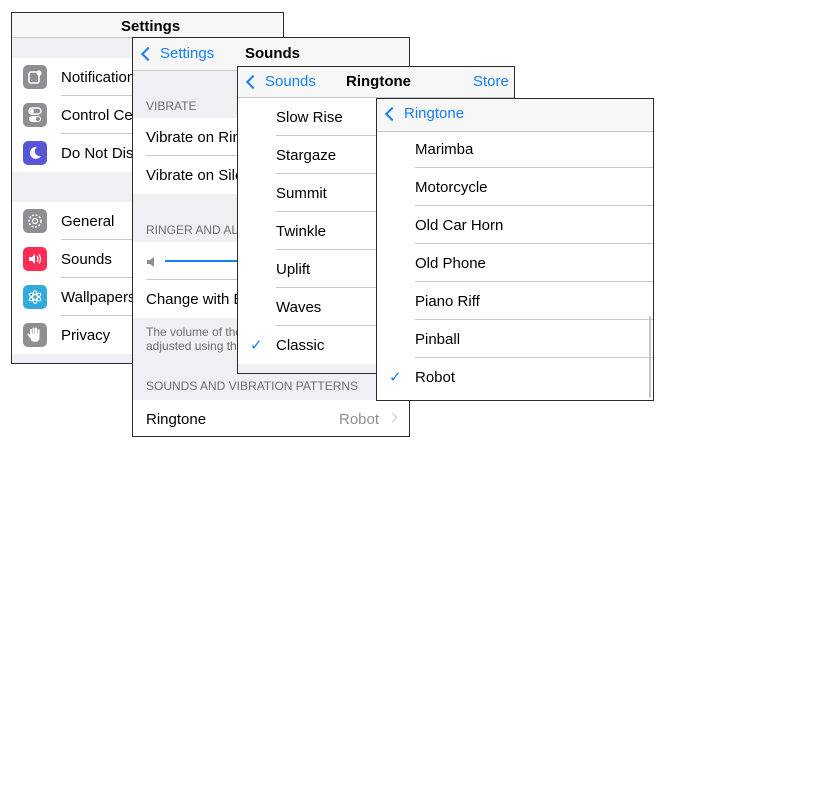 Image resolution: width=817 pixels, height=803 pixels. What do you see at coordinates (515, 339) in the screenshot?
I see `ringtone-item-pinball: Pinball` at bounding box center [515, 339].